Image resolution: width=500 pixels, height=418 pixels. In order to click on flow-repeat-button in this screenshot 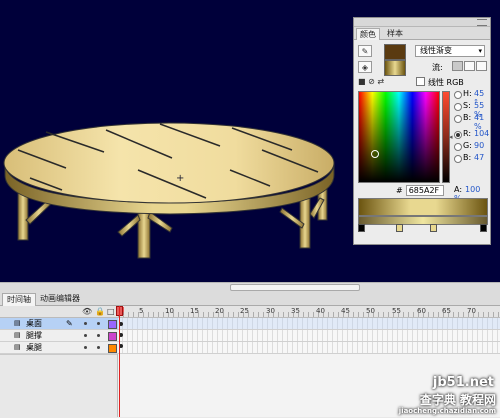, I will do `click(481, 66)`.